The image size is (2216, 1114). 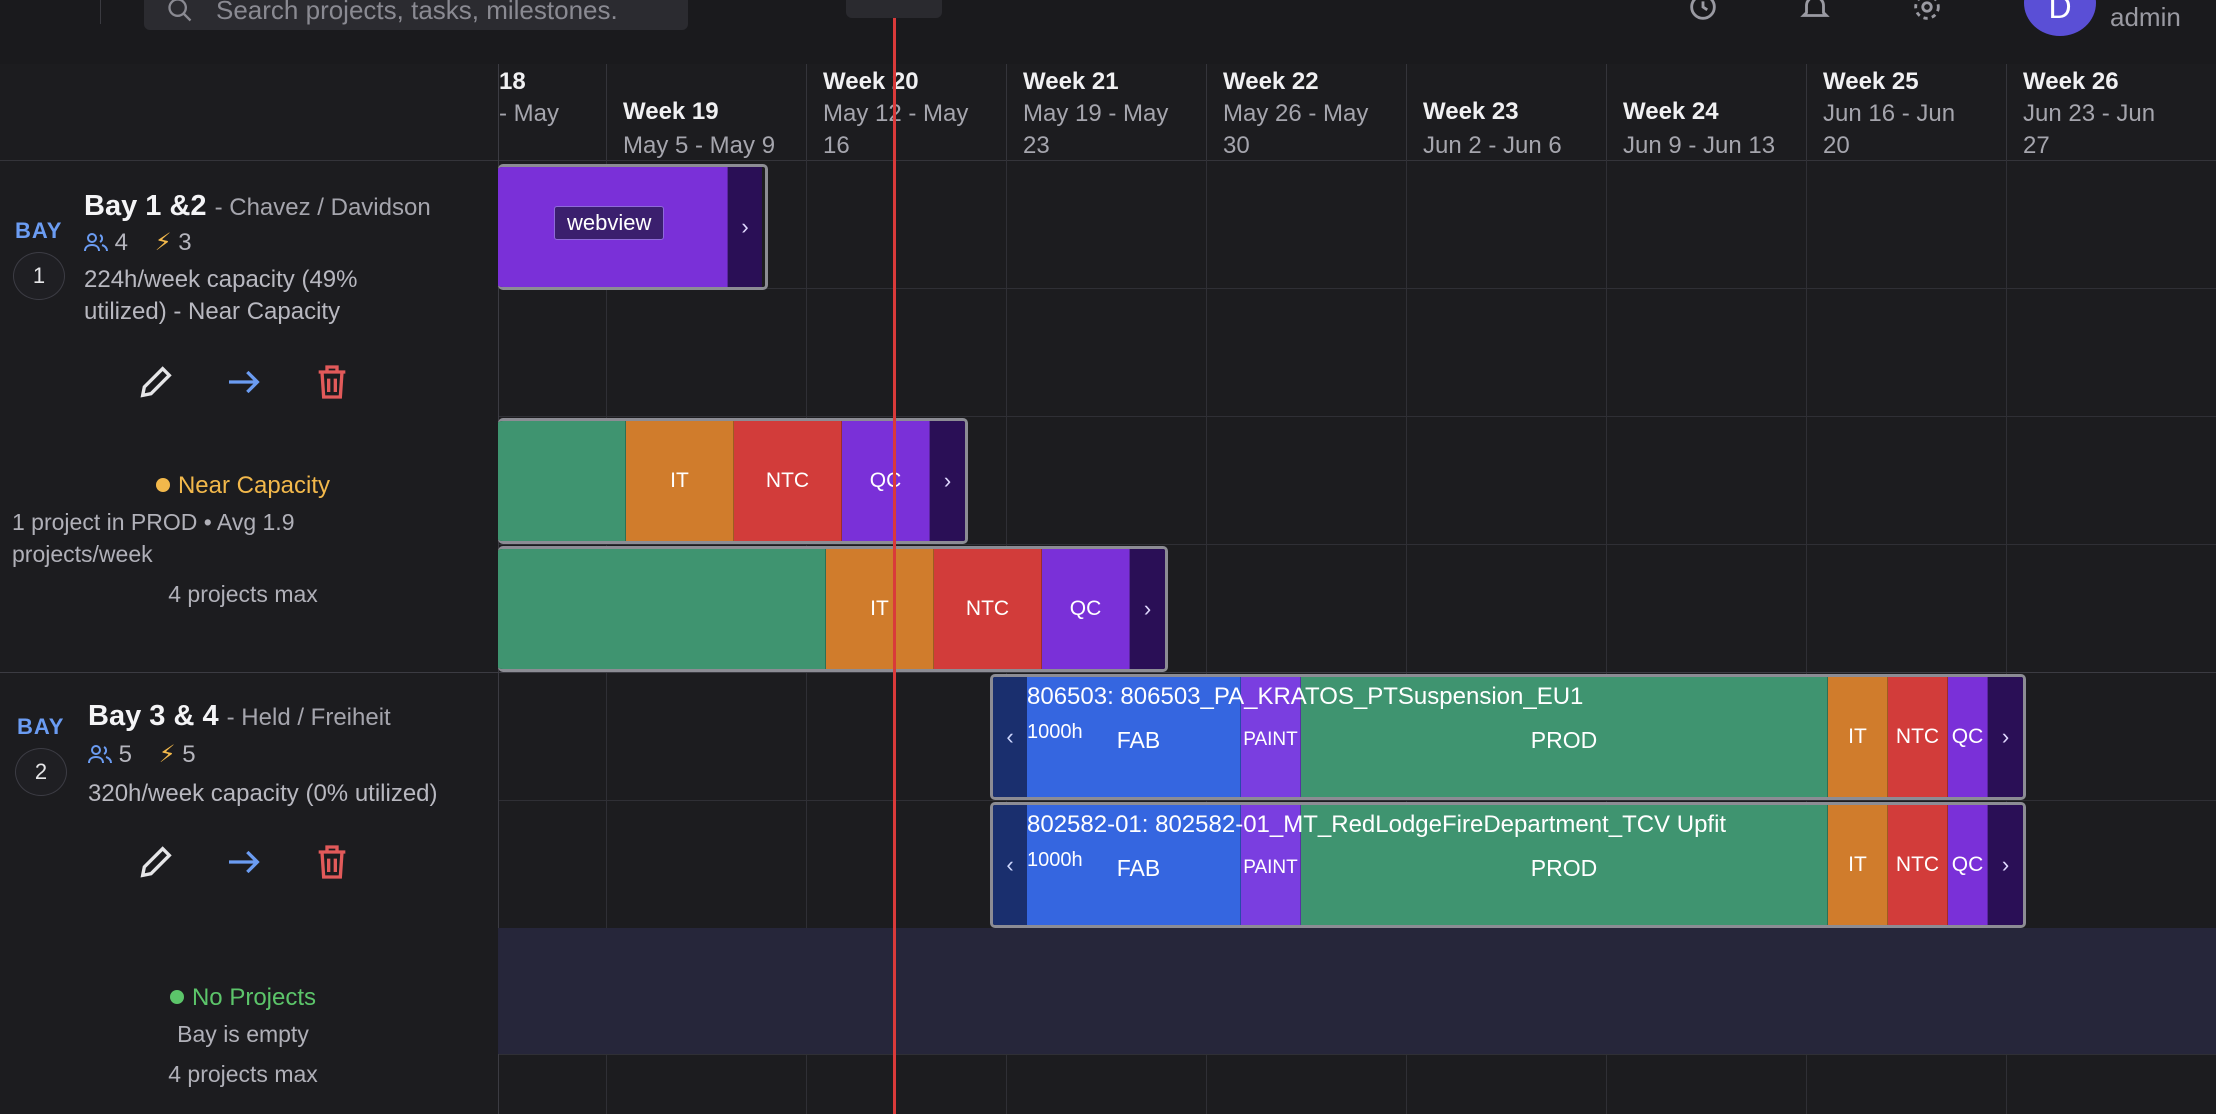 I want to click on week-column-23: Week 23 Jun 2 - Jun 6, so click(x=1506, y=112).